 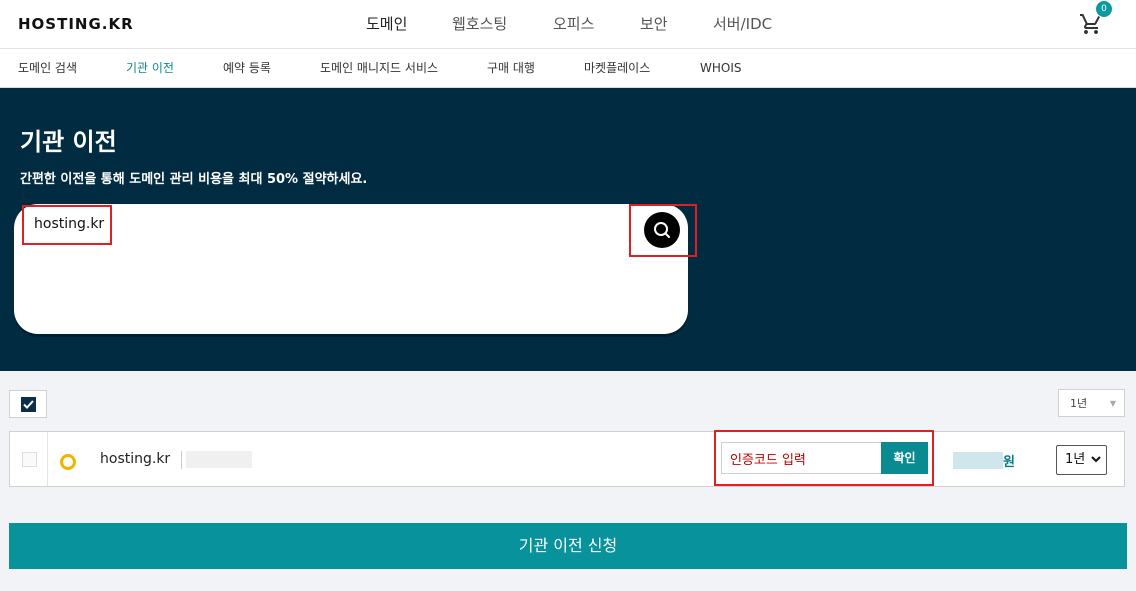 What do you see at coordinates (978, 460) in the screenshot?
I see `masked-price` at bounding box center [978, 460].